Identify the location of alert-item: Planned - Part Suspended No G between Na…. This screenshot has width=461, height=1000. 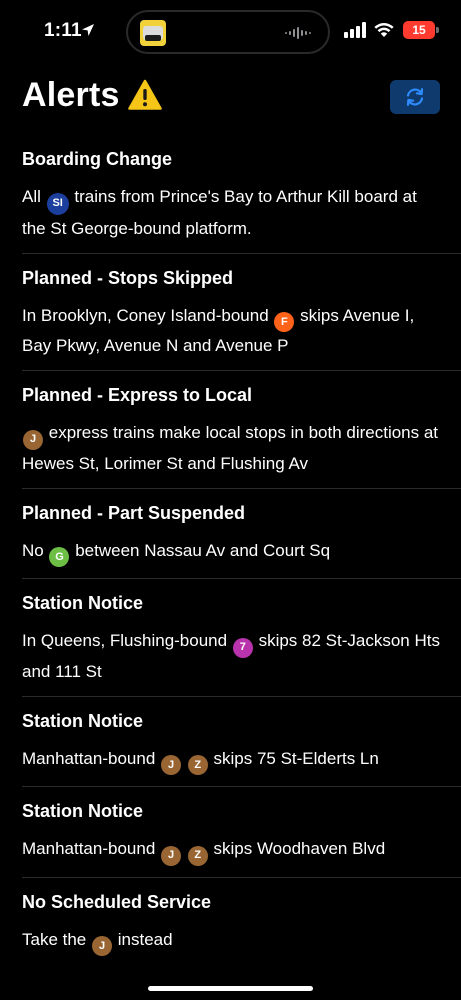
(241, 539).